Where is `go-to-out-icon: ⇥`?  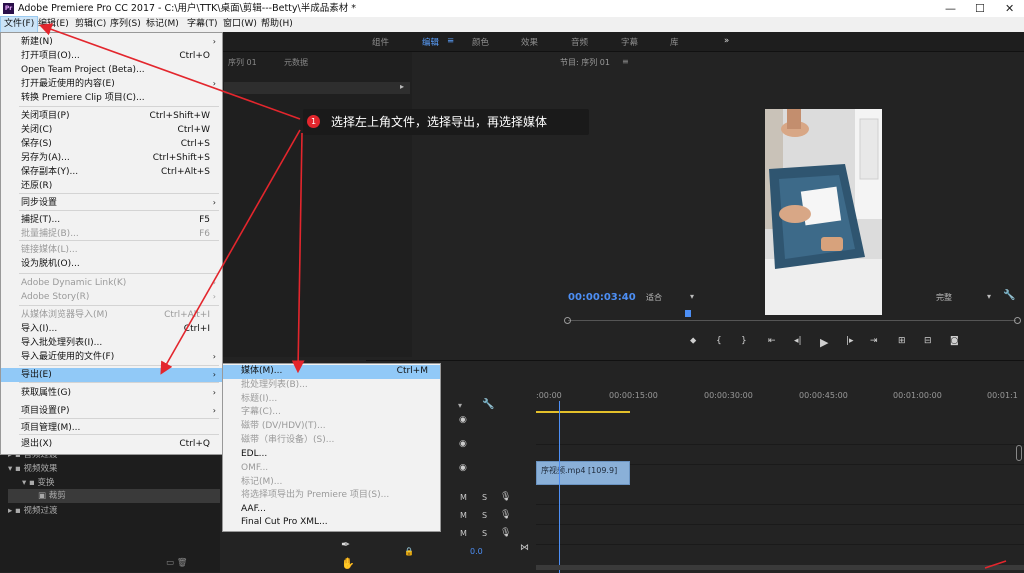
go-to-out-icon: ⇥ is located at coordinates (874, 341).